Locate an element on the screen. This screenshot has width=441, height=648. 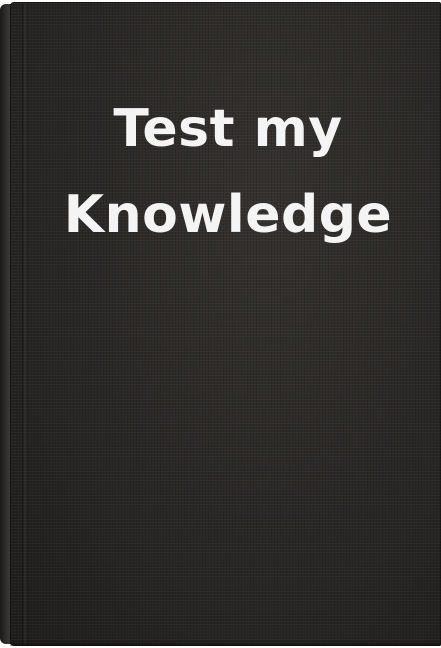
title-line-2: Knowledge is located at coordinates (228, 215).